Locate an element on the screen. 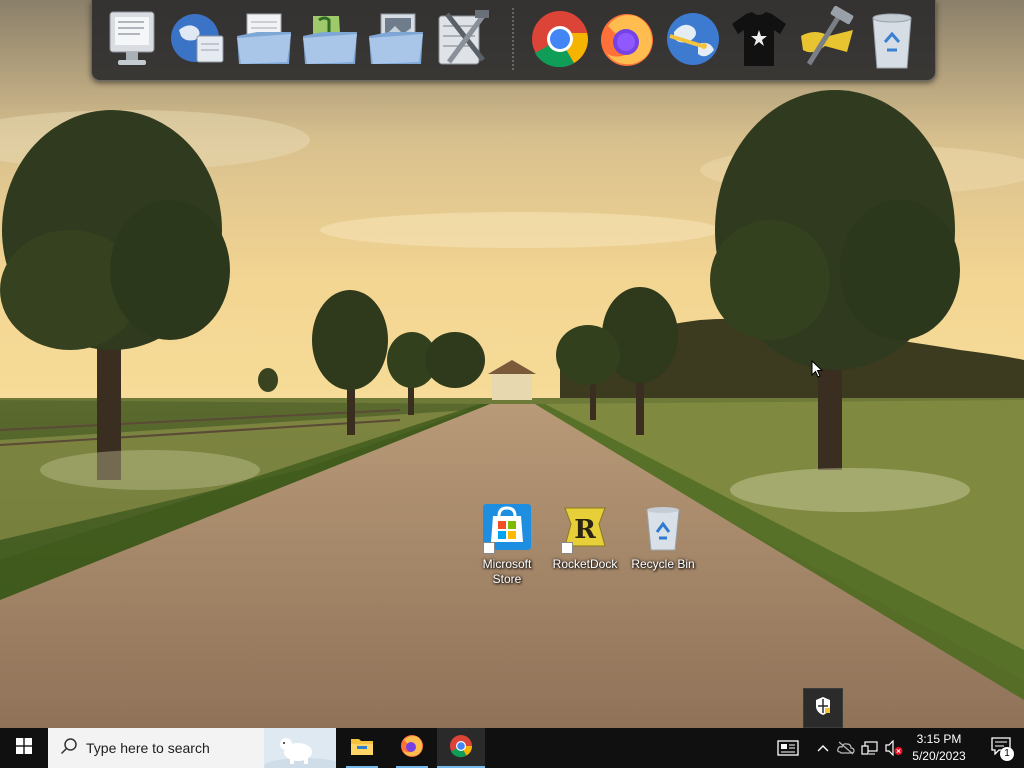 The width and height of the screenshot is (1024, 768). start-button is located at coordinates (24, 748).